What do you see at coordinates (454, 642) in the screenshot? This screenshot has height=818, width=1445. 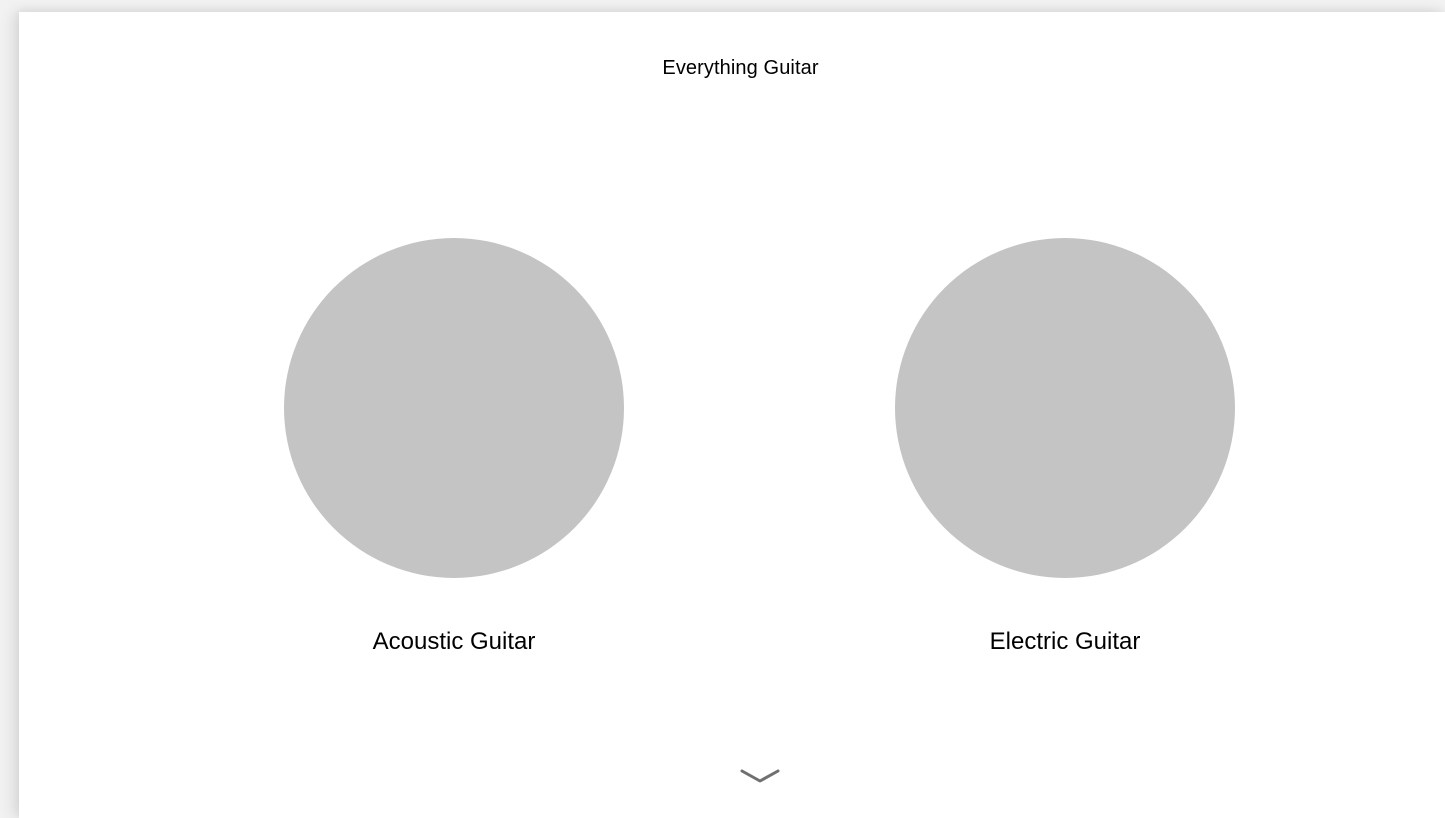 I see `acoustic-guitar-label: Acoustic Guitar` at bounding box center [454, 642].